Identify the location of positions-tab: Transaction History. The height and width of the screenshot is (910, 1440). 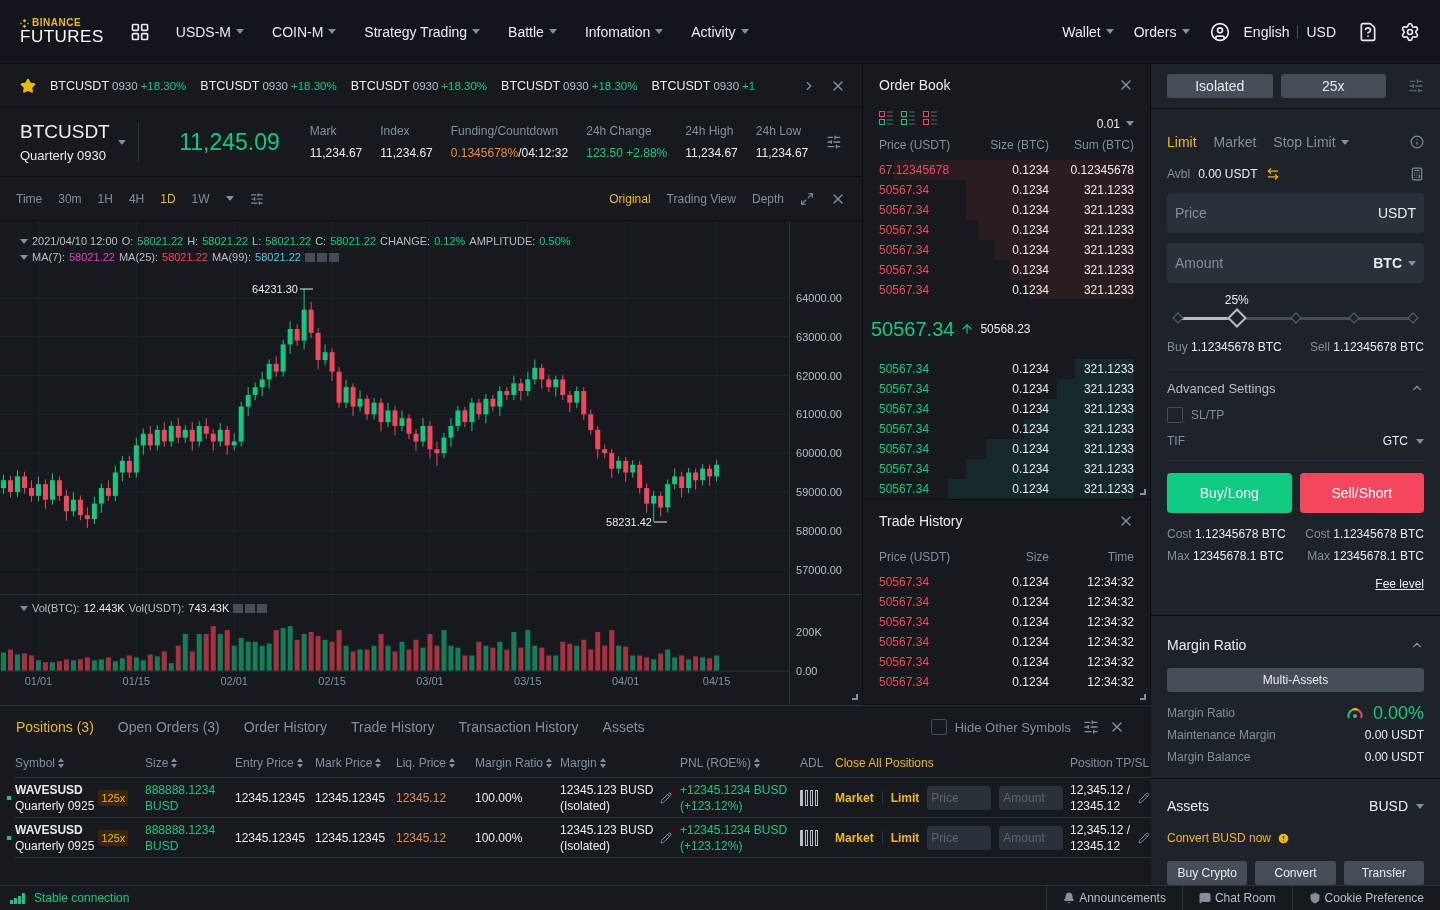
(518, 727).